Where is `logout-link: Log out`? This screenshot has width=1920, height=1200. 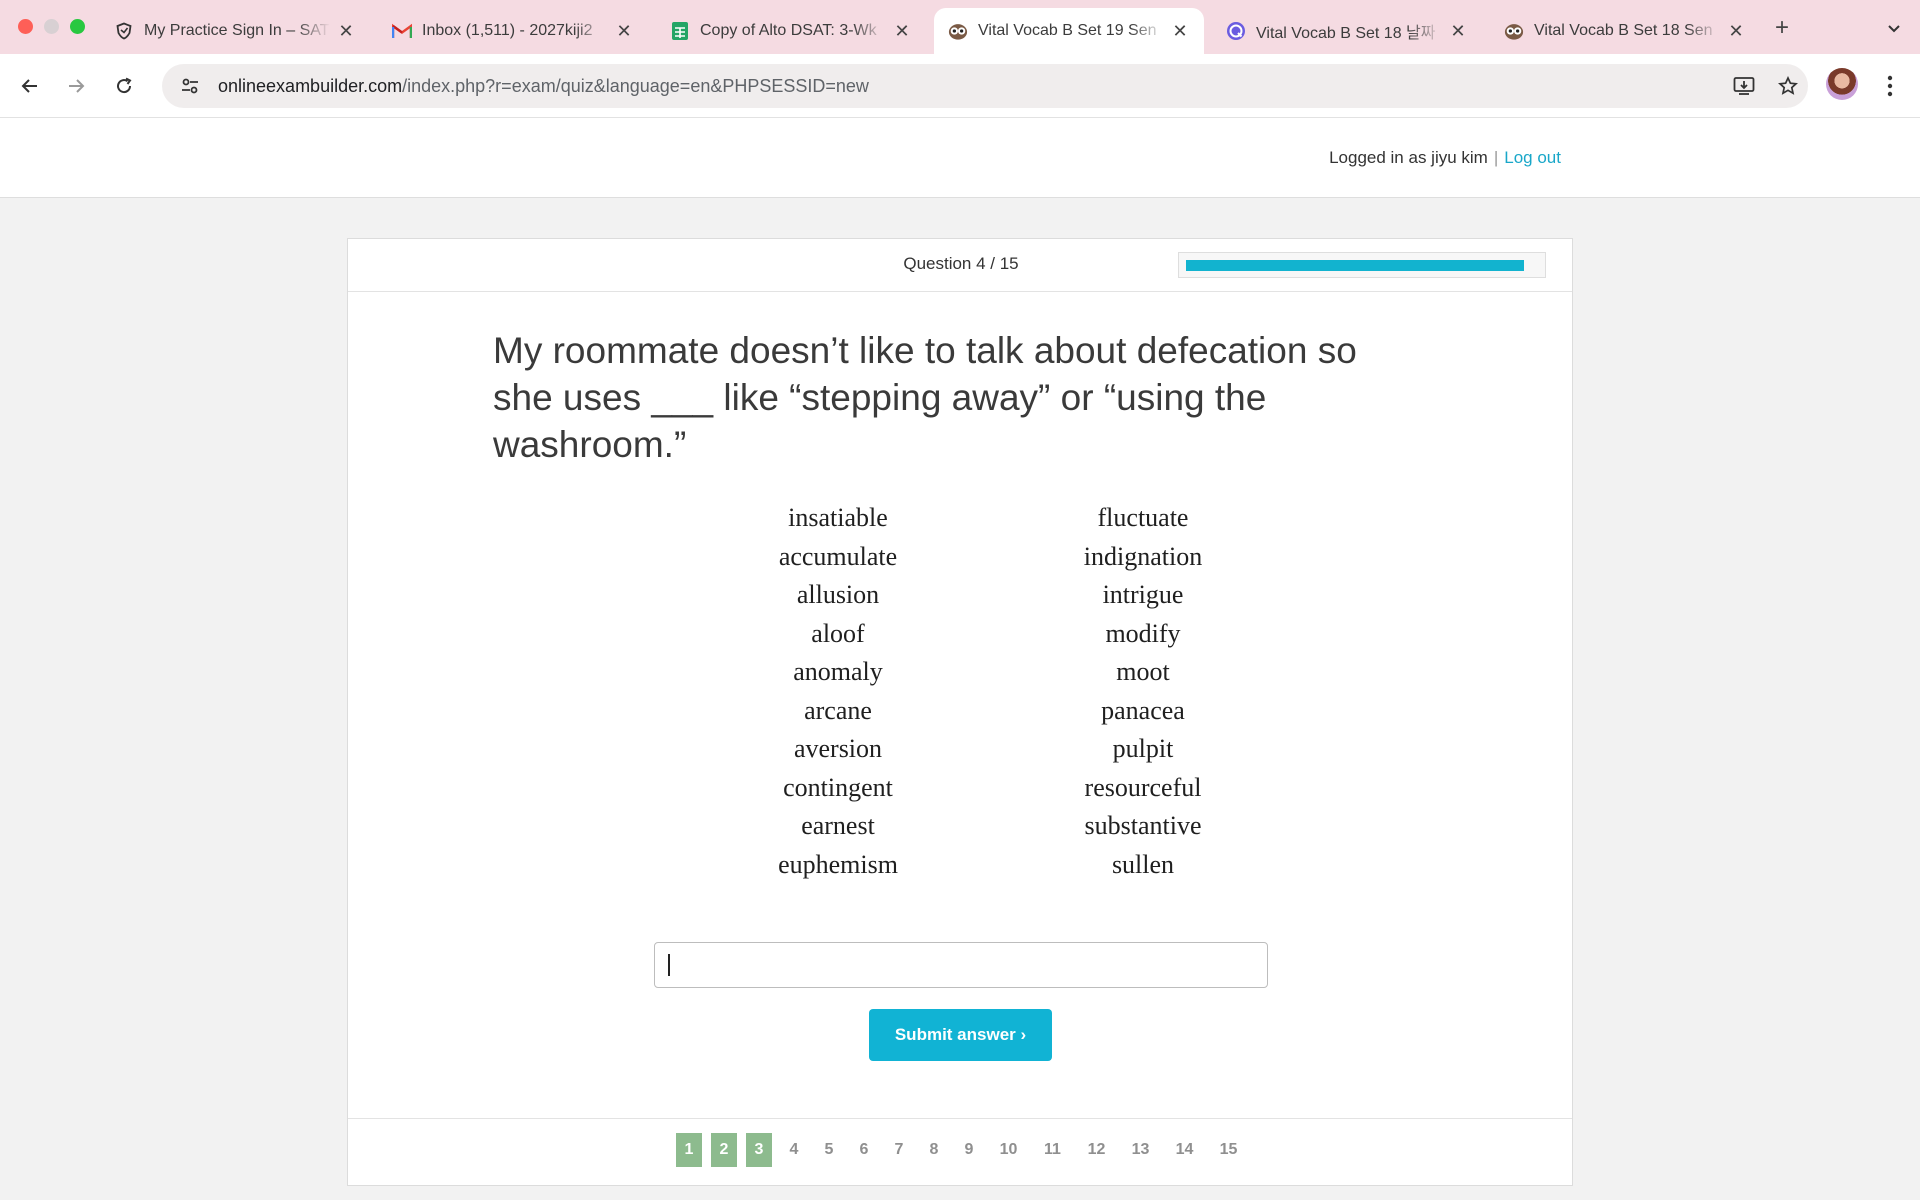 logout-link: Log out is located at coordinates (1532, 157).